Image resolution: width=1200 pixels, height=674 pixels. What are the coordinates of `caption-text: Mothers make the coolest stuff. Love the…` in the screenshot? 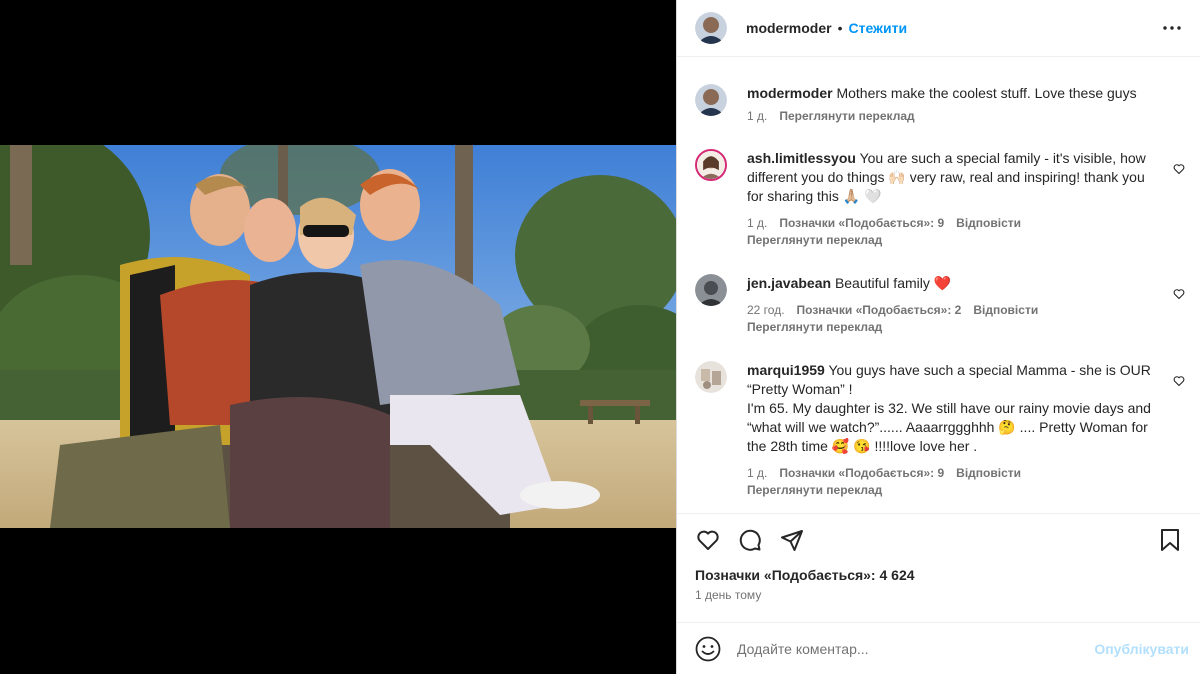 It's located at (986, 93).